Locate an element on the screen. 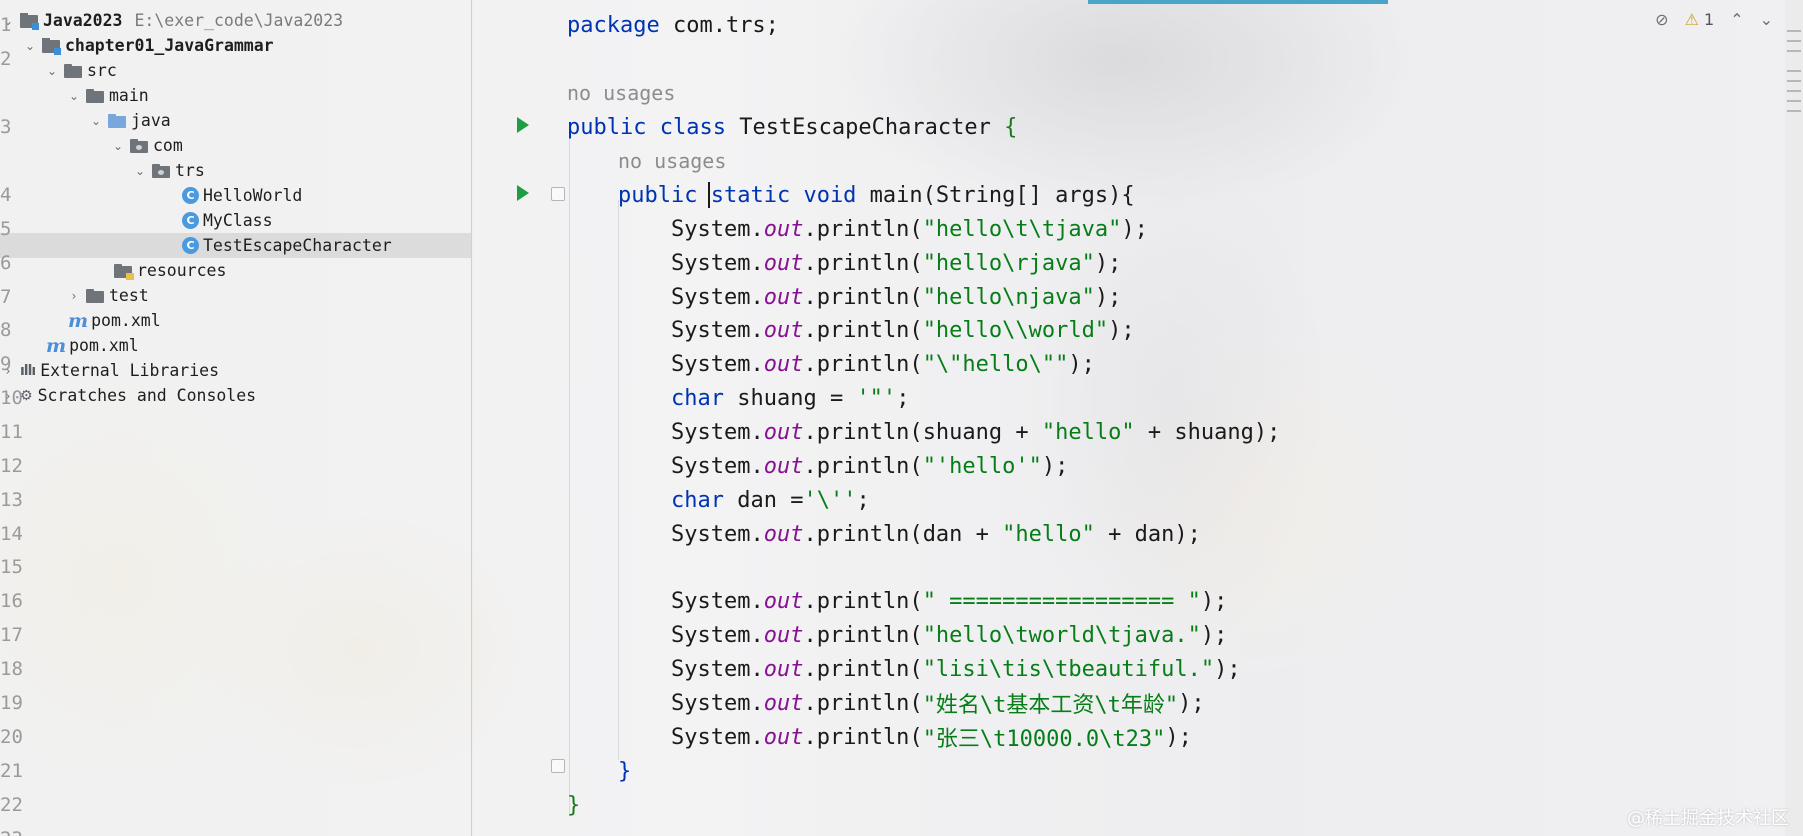 Image resolution: width=1803 pixels, height=836 pixels. watermark: @稀土掘金技术社区 is located at coordinates (1708, 818).